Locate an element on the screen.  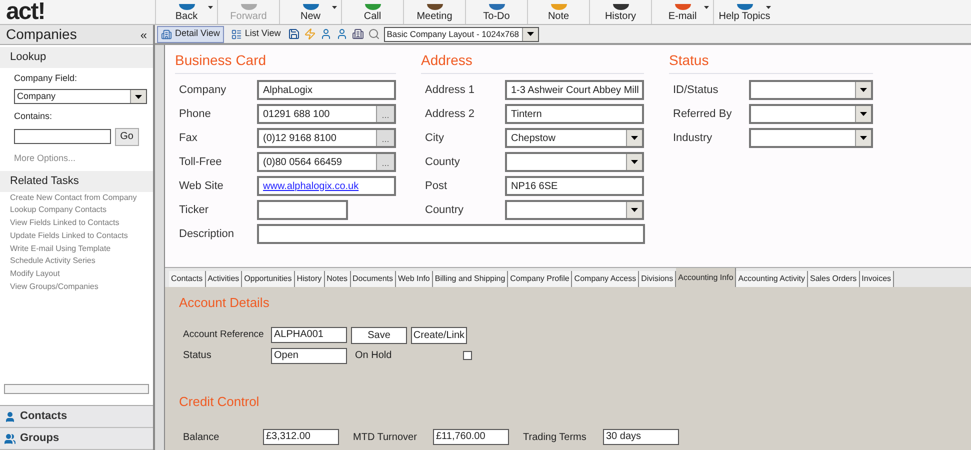
field-label: Ticker is located at coordinates (194, 210).